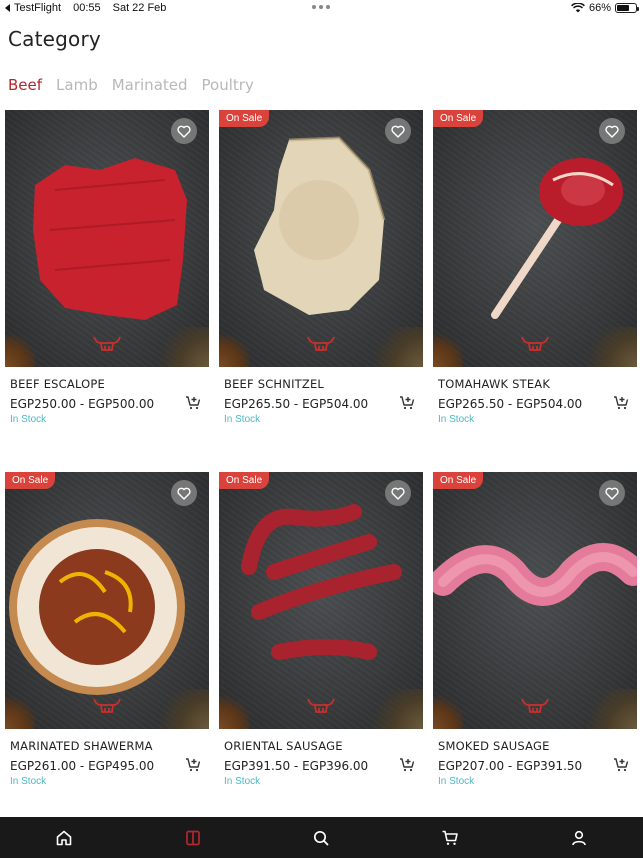 The height and width of the screenshot is (858, 643). What do you see at coordinates (54, 39) in the screenshot?
I see `page-title: Category` at bounding box center [54, 39].